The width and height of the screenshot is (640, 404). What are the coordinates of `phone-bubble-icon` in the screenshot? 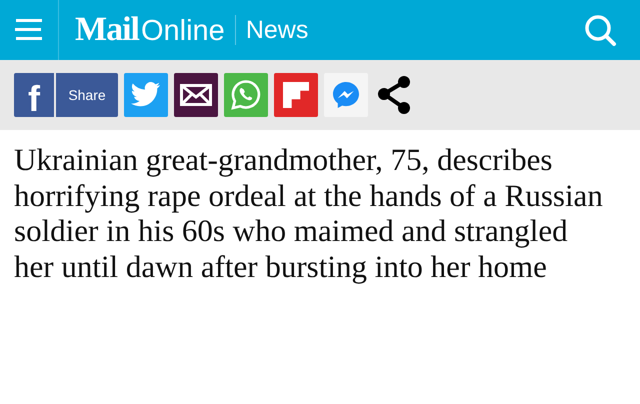 It's located at (246, 95).